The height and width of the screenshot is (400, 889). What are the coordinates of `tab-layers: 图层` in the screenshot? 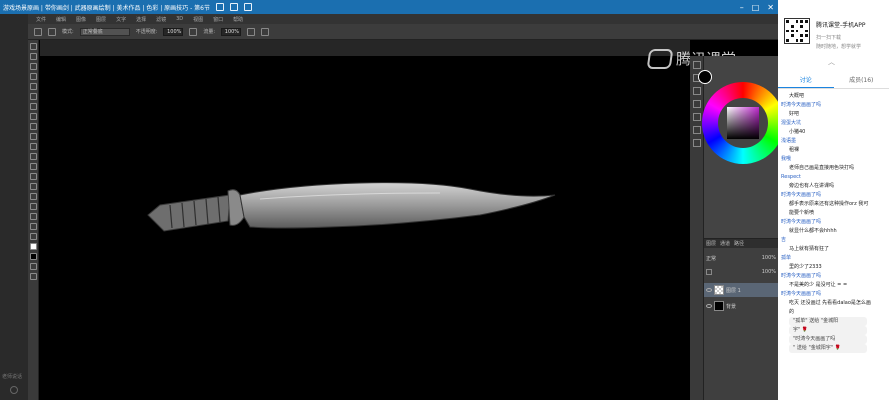 It's located at (711, 243).